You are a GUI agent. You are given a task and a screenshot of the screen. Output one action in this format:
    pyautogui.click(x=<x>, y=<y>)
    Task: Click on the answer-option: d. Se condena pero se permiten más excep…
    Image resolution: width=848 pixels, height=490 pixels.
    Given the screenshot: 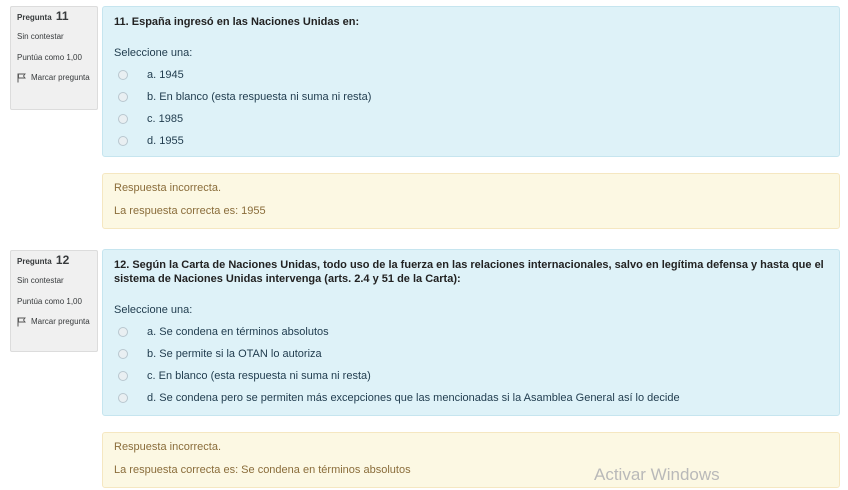 What is the action you would take?
    pyautogui.click(x=471, y=398)
    